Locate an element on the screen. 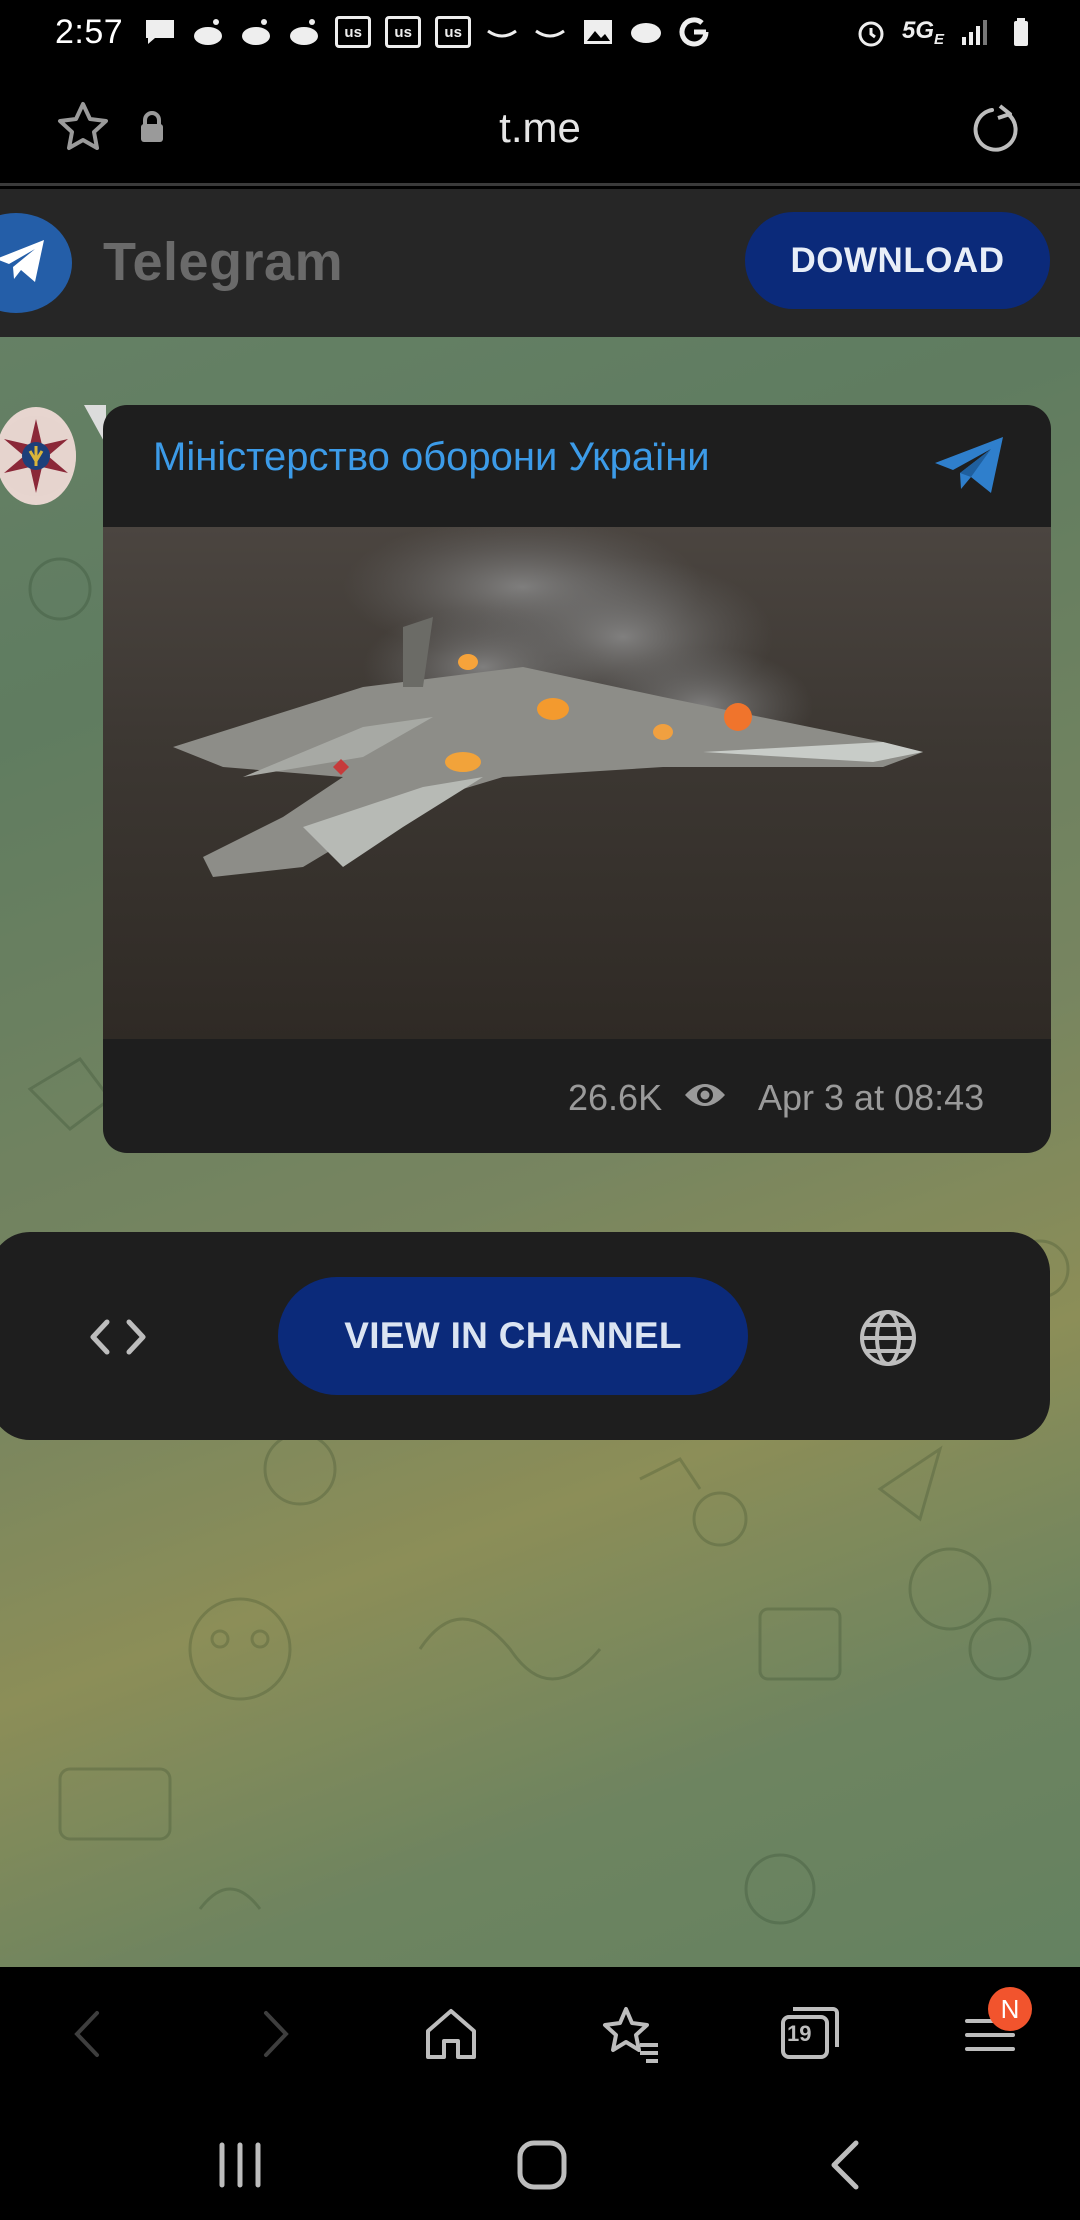 Image resolution: width=1080 pixels, height=2220 pixels. telegram-logo-icon is located at coordinates (36, 263).